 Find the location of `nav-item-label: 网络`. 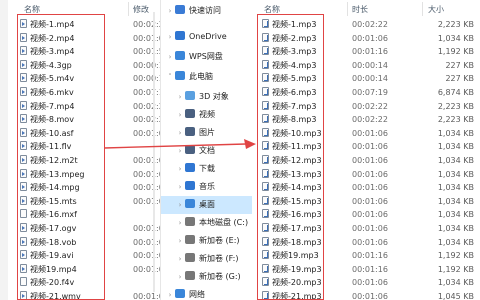

nav-item-label: 网络 is located at coordinates (197, 294).